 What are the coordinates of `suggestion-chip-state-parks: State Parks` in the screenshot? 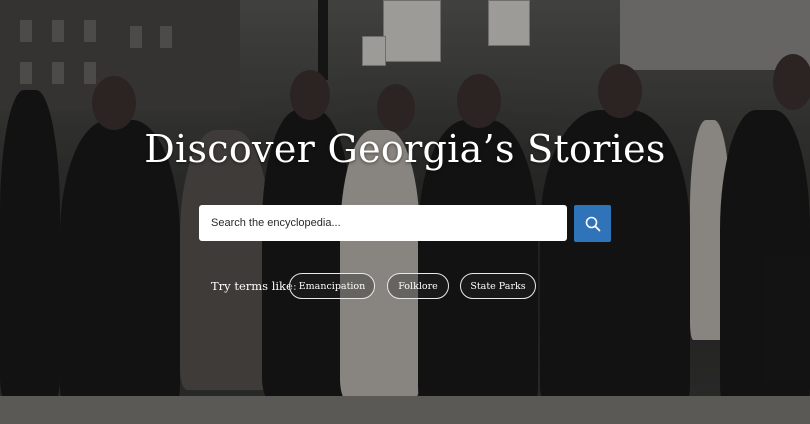 It's located at (498, 286).